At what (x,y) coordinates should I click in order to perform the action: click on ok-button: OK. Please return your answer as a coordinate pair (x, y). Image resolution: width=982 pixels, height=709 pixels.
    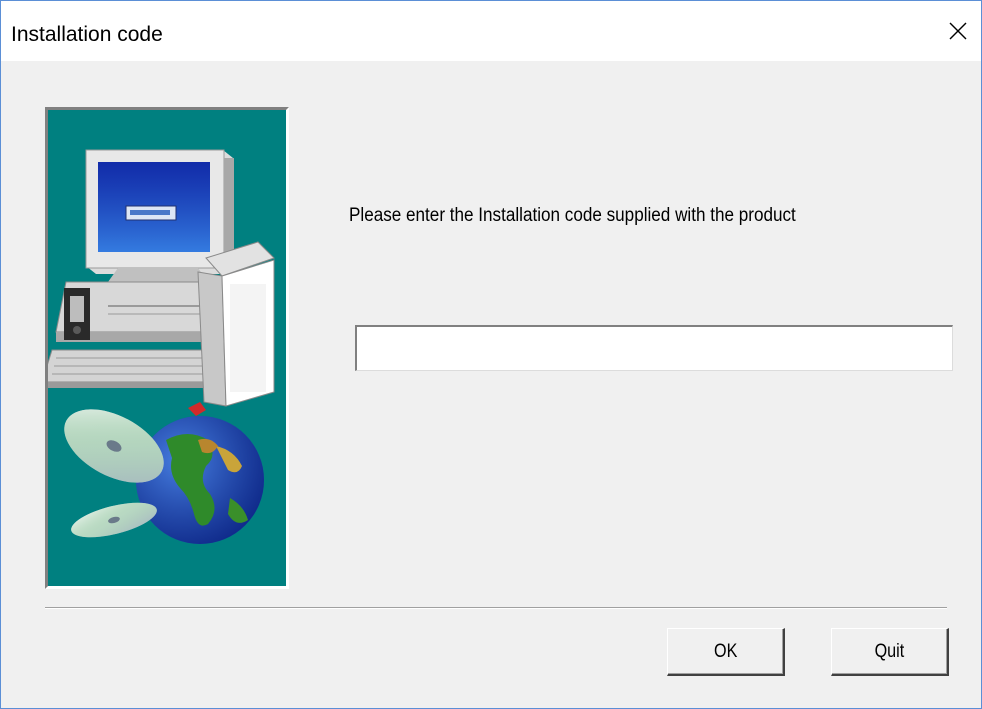
    Looking at the image, I should click on (726, 652).